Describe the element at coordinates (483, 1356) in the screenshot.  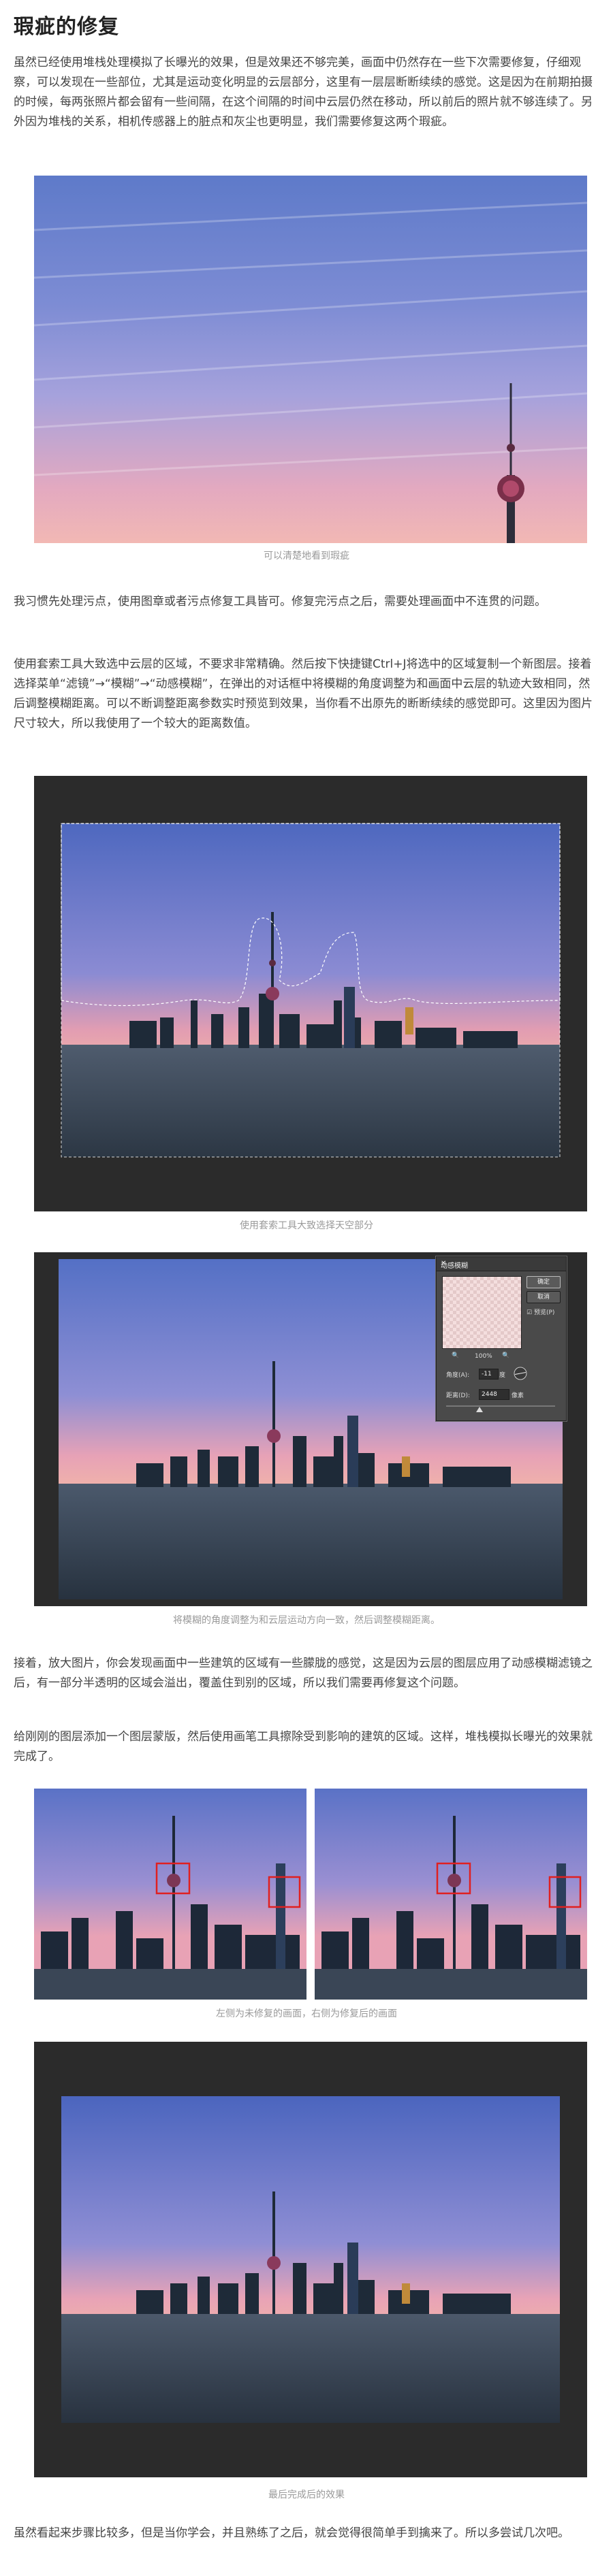
I see `zoom-level: 100%` at that location.